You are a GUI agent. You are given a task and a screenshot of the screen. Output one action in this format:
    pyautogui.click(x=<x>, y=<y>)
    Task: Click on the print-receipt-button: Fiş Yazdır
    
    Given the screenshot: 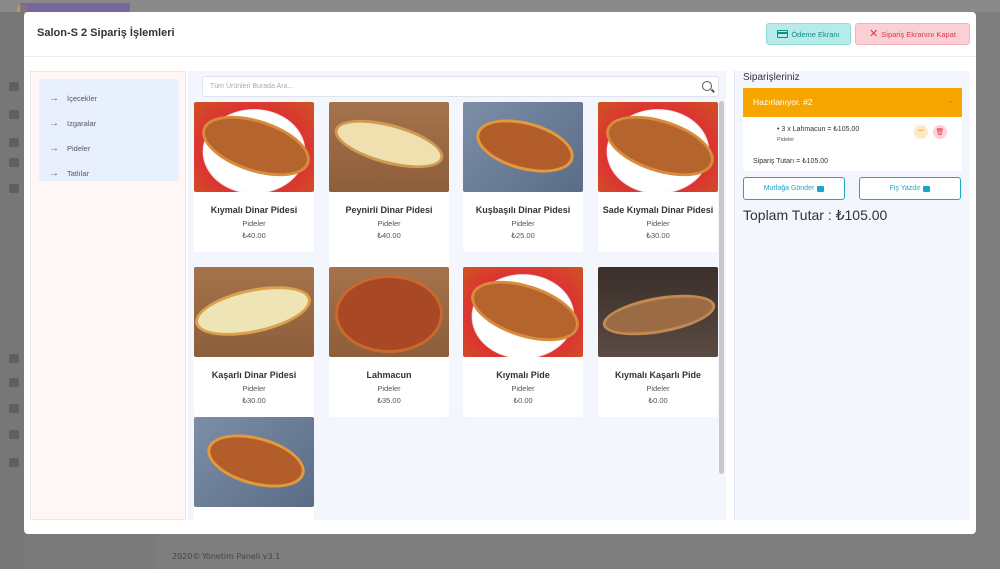 What is the action you would take?
    pyautogui.click(x=910, y=188)
    